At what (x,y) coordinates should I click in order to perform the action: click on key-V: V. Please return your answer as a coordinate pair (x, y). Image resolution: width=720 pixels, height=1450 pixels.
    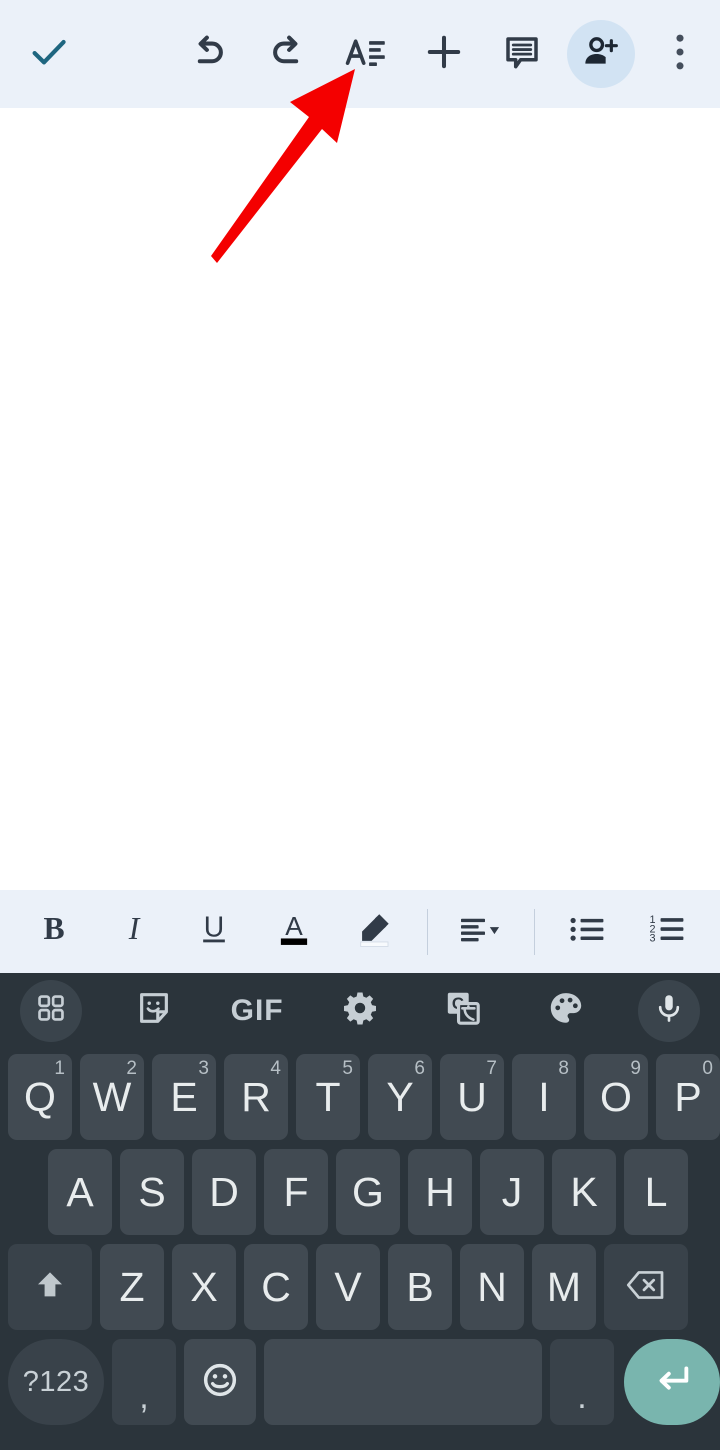
    Looking at the image, I should click on (348, 1287).